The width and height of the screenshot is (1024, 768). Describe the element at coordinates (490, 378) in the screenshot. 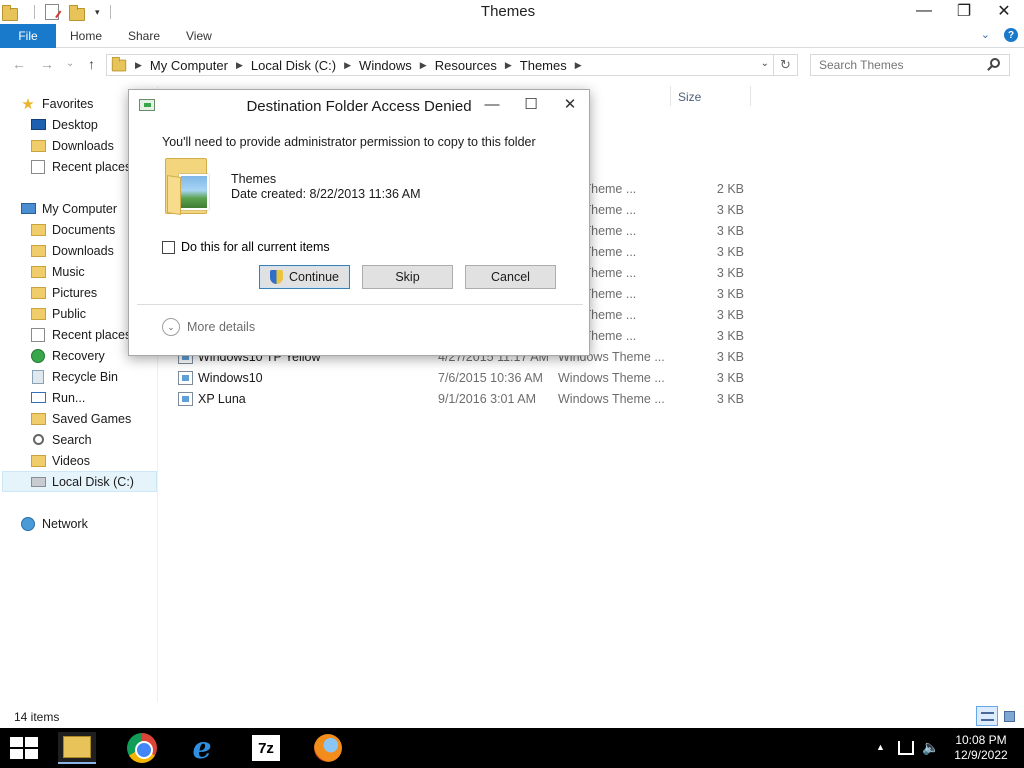

I see `row-date: 7/6/2015 10:36 AM` at that location.